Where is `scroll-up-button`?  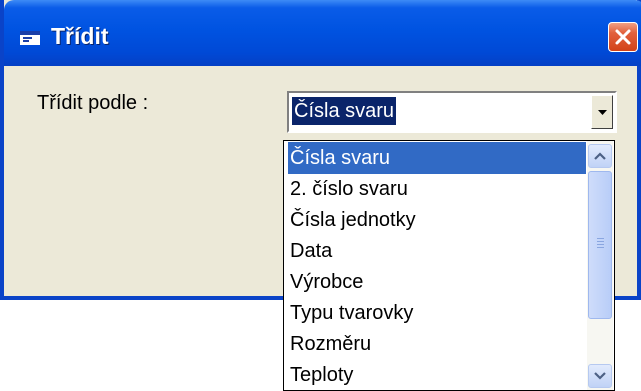
scroll-up-button is located at coordinates (600, 156).